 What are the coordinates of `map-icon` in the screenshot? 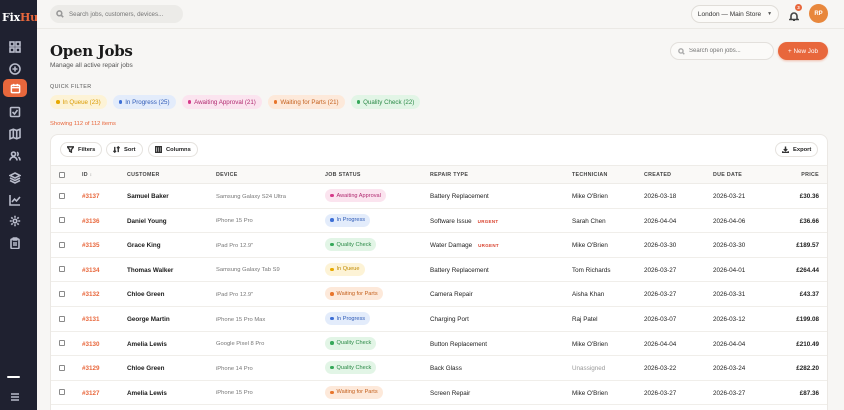 It's located at (15, 134).